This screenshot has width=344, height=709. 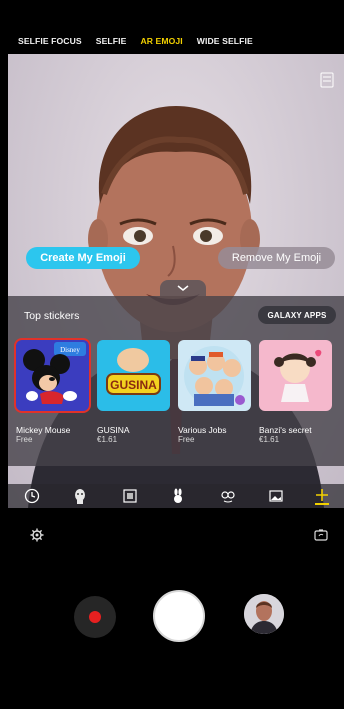 What do you see at coordinates (179, 616) in the screenshot?
I see `shutter-button` at bounding box center [179, 616].